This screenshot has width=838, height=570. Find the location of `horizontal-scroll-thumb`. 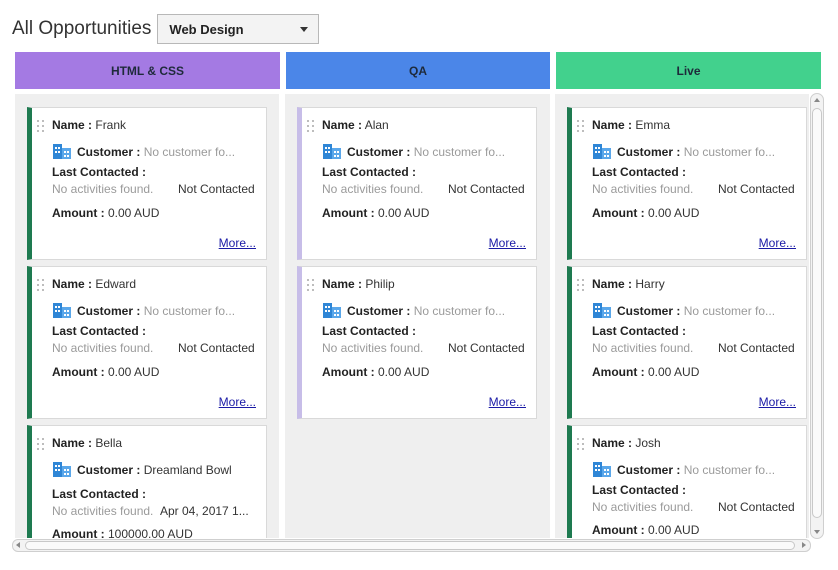

horizontal-scroll-thumb is located at coordinates (410, 545).